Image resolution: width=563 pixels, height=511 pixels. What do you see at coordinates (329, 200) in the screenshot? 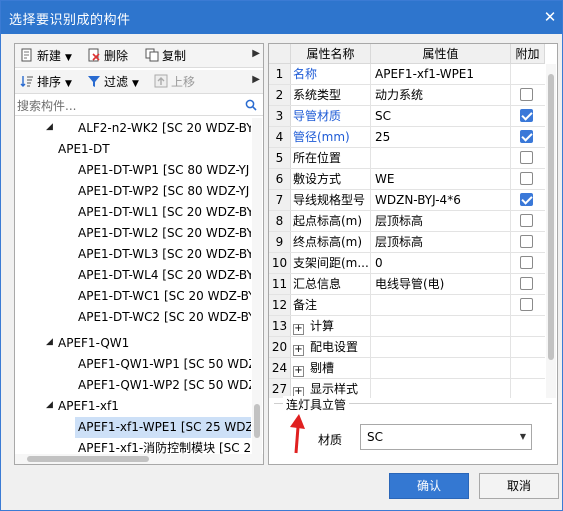
I see `property-name-text: 导线规格型号` at bounding box center [329, 200].